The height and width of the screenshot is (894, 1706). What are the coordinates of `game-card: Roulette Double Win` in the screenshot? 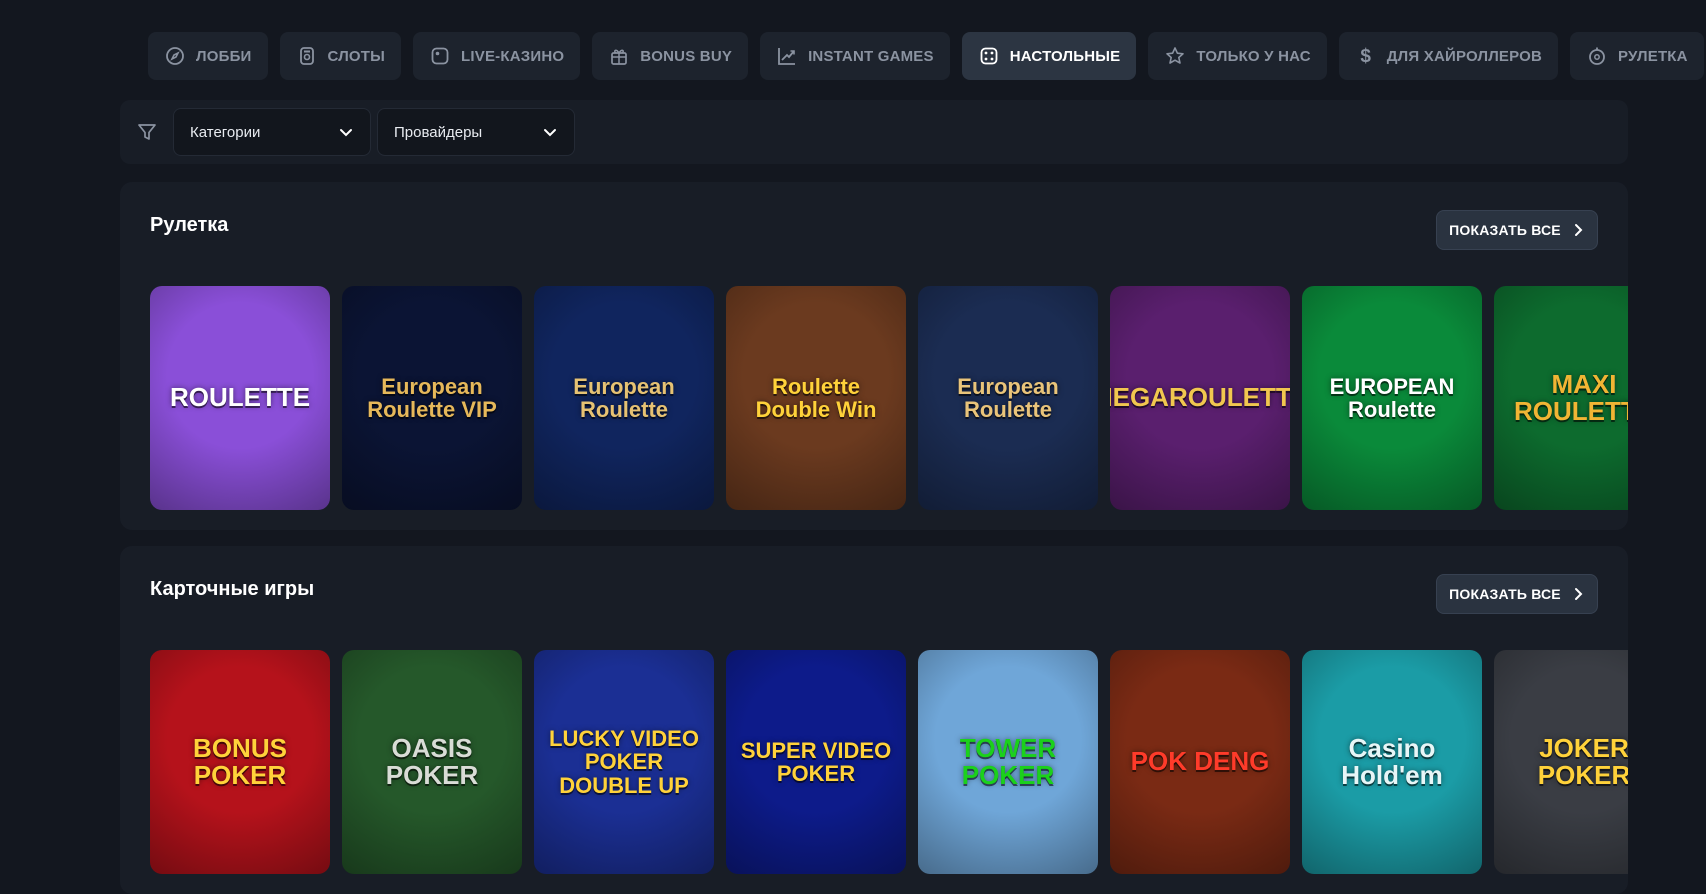 It's located at (816, 398).